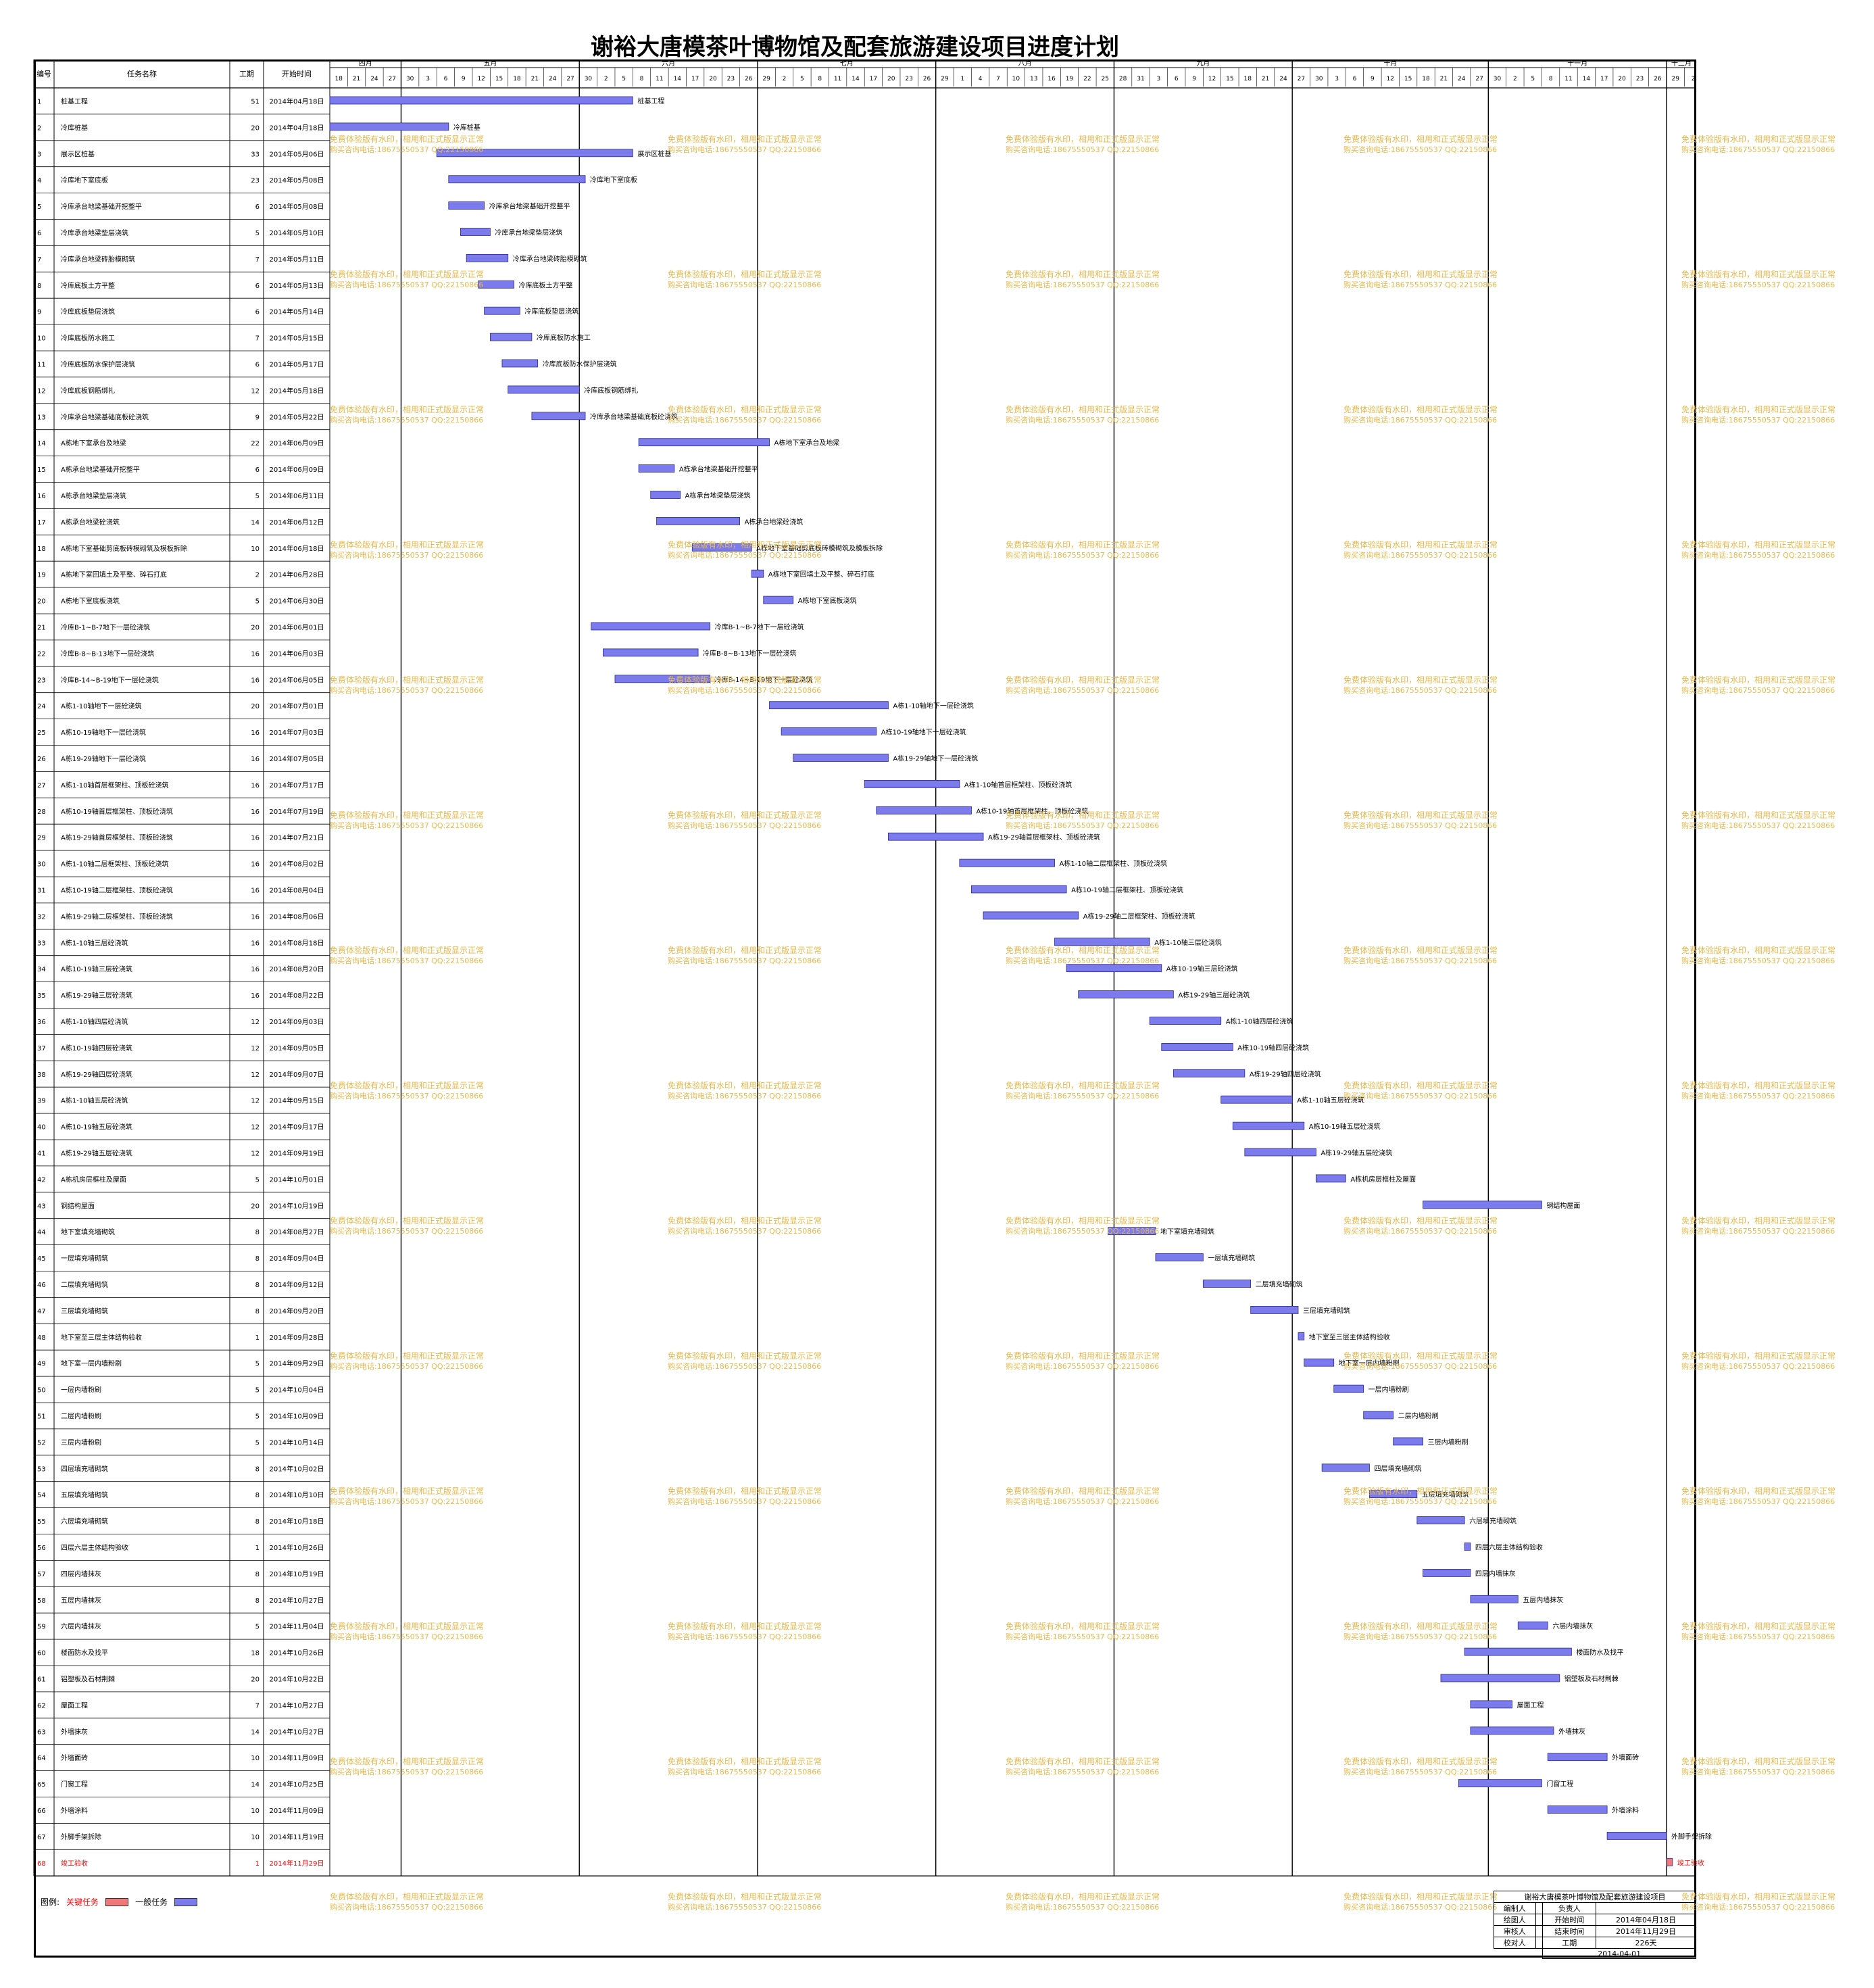  What do you see at coordinates (81, 1574) in the screenshot?
I see `task-name: 四层内墙抹灰` at bounding box center [81, 1574].